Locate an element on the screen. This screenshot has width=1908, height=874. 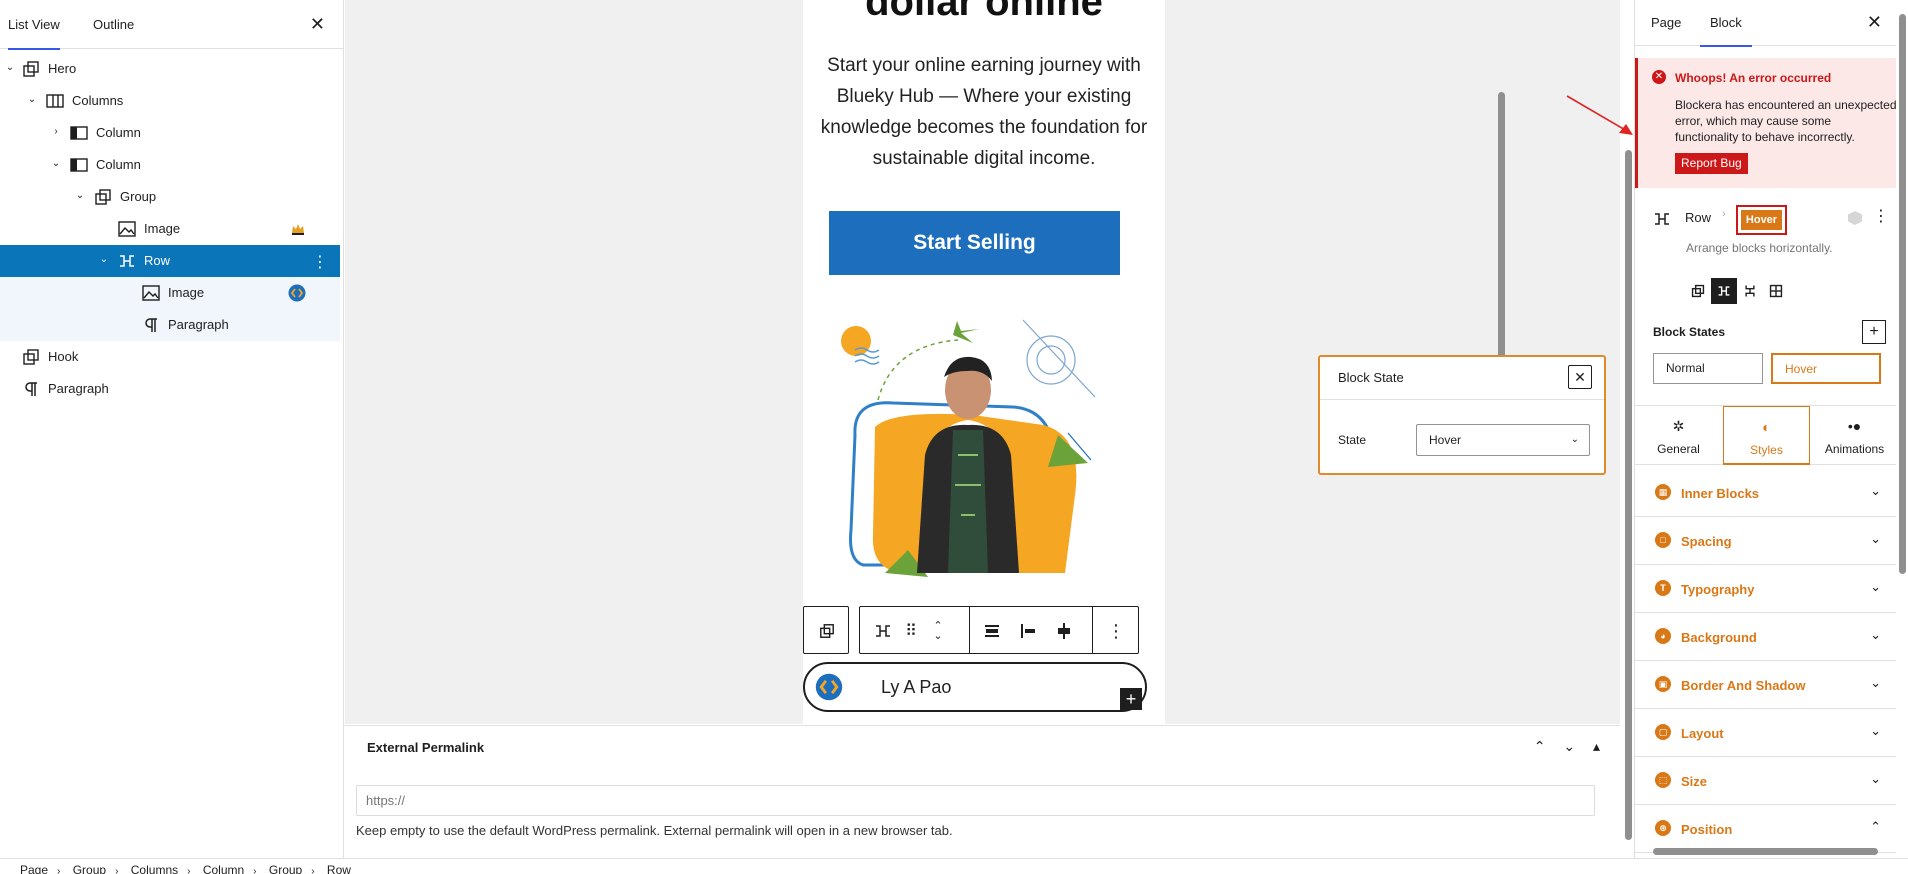
breadcrumb-item: Page is located at coordinates (34, 868).